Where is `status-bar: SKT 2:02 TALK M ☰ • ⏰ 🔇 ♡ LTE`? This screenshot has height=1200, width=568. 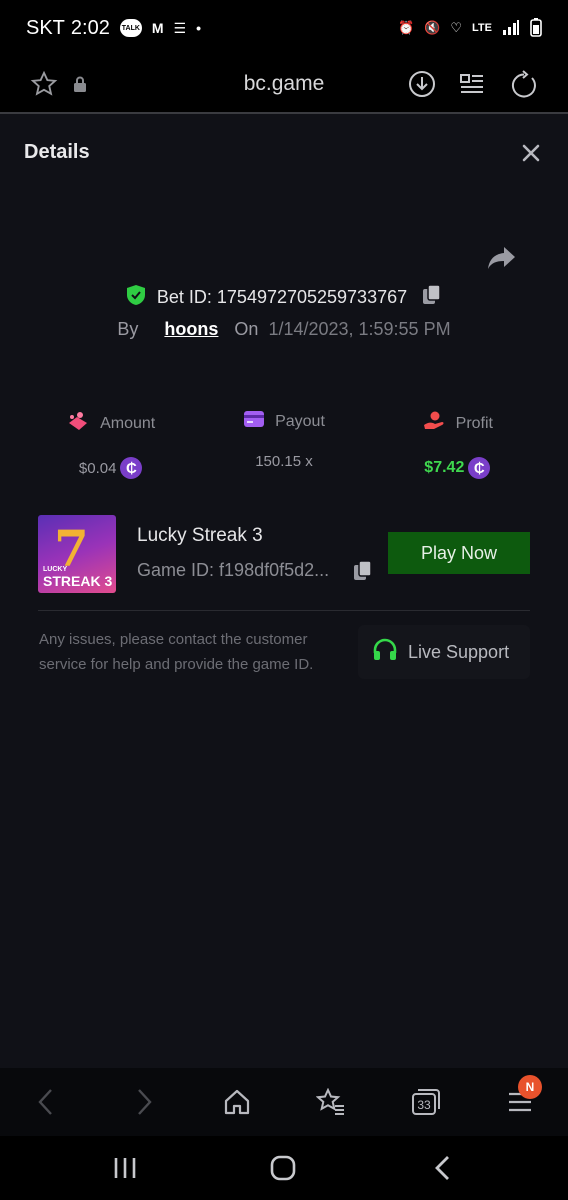 status-bar: SKT 2:02 TALK M ☰ • ⏰ 🔇 ♡ LTE is located at coordinates (284, 28).